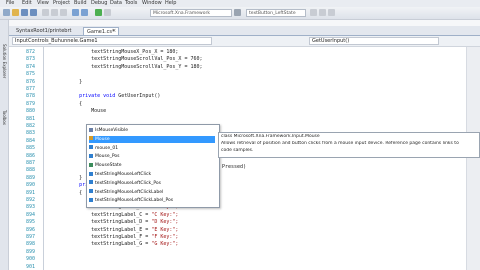 The width and height of the screenshot is (480, 270). I want to click on menu-window: Window, so click(152, 3).